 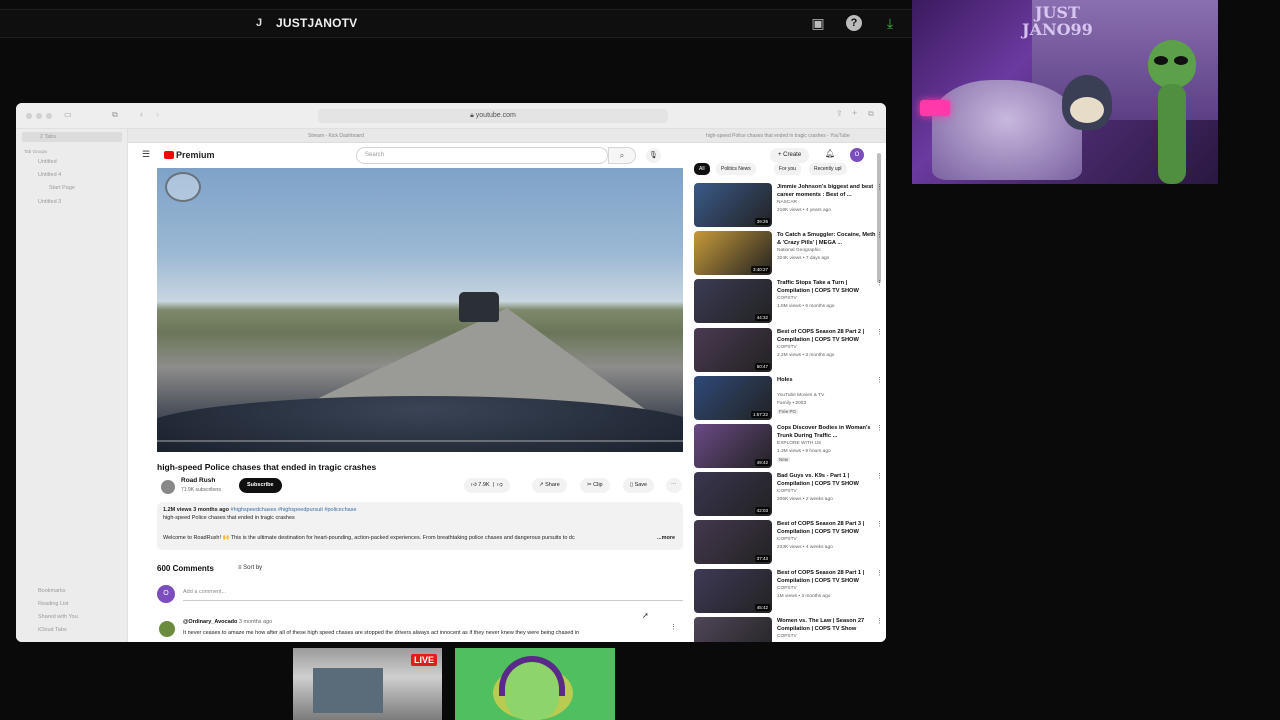 I want to click on recommendation-thumbnail: 45:42, so click(x=733, y=590).